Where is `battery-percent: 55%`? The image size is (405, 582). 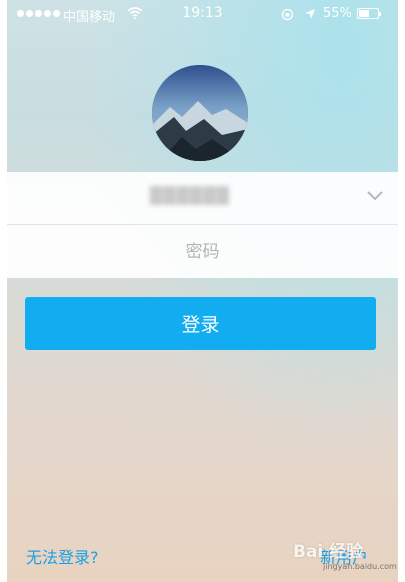
battery-percent: 55% is located at coordinates (337, 13).